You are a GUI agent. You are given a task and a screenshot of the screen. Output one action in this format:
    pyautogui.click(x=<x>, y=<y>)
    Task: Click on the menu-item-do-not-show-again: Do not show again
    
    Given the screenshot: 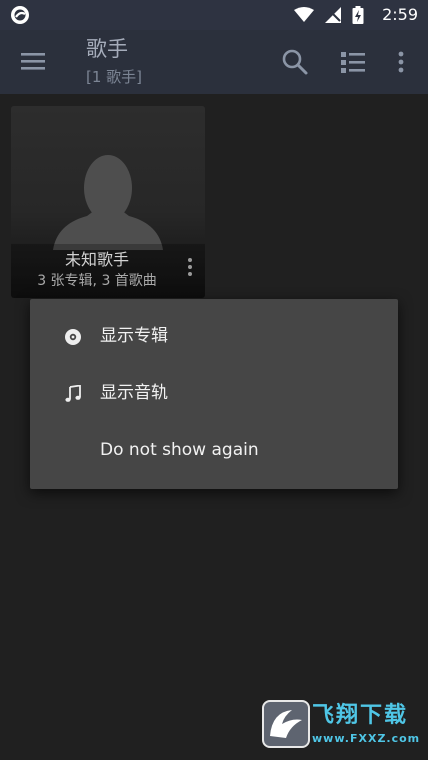 What is the action you would take?
    pyautogui.click(x=214, y=450)
    